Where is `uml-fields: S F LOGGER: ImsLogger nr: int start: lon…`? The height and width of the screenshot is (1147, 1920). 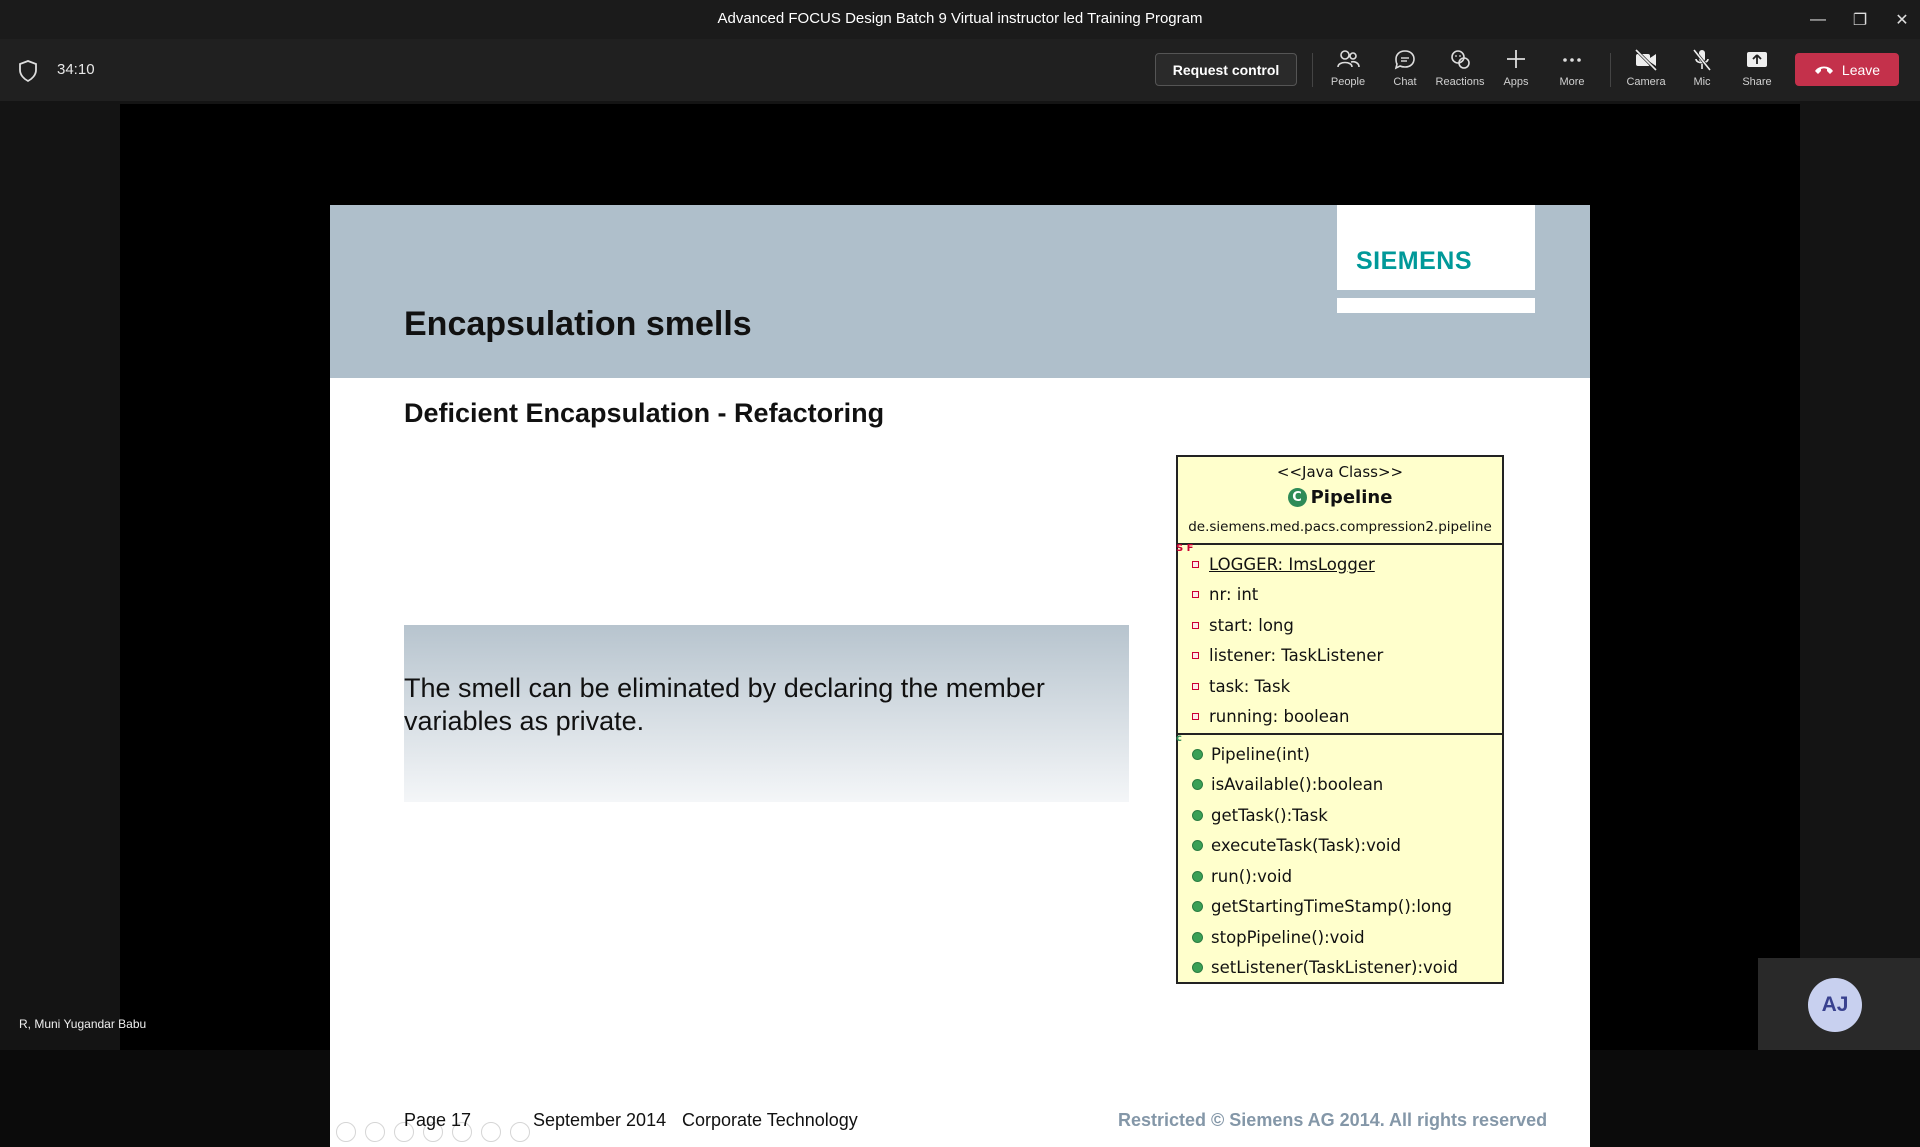
uml-fields: S F LOGGER: ImsLogger nr: int start: lon… is located at coordinates (1339, 639).